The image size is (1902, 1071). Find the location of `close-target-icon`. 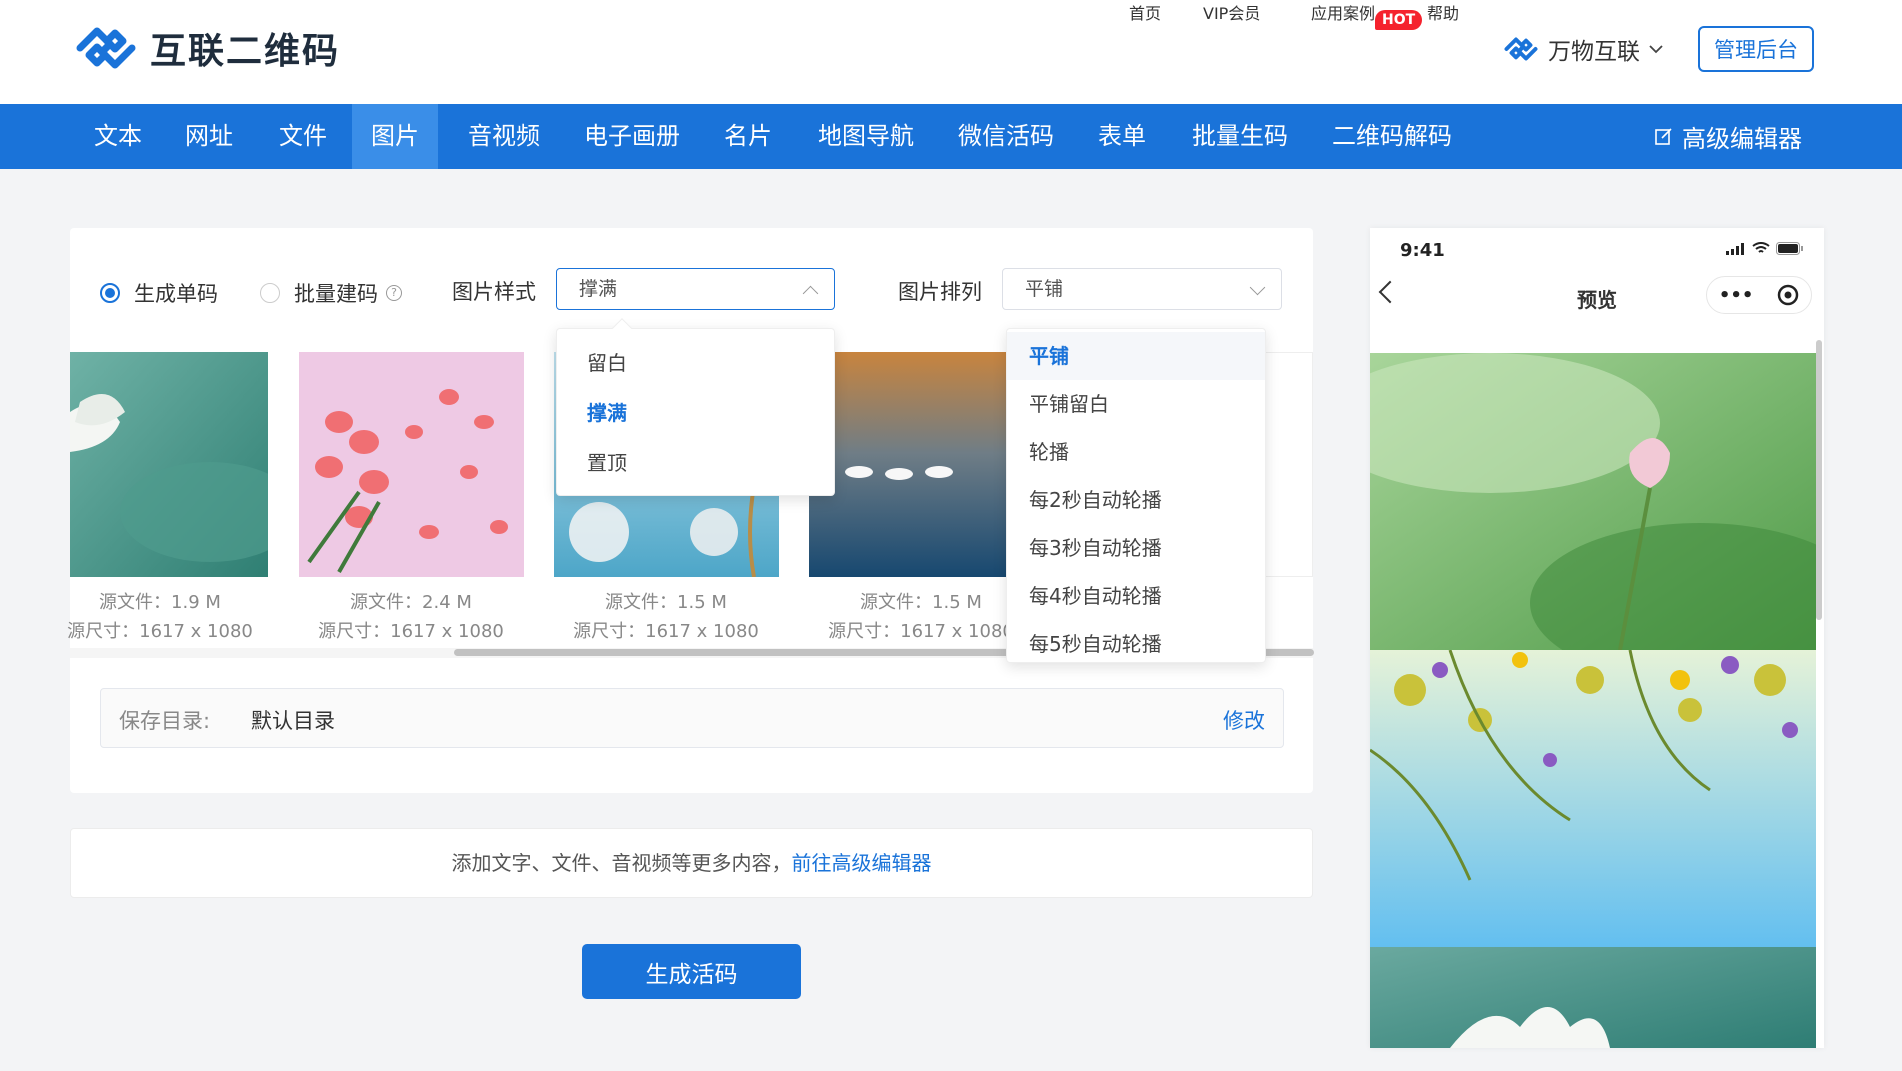

close-target-icon is located at coordinates (1788, 295).